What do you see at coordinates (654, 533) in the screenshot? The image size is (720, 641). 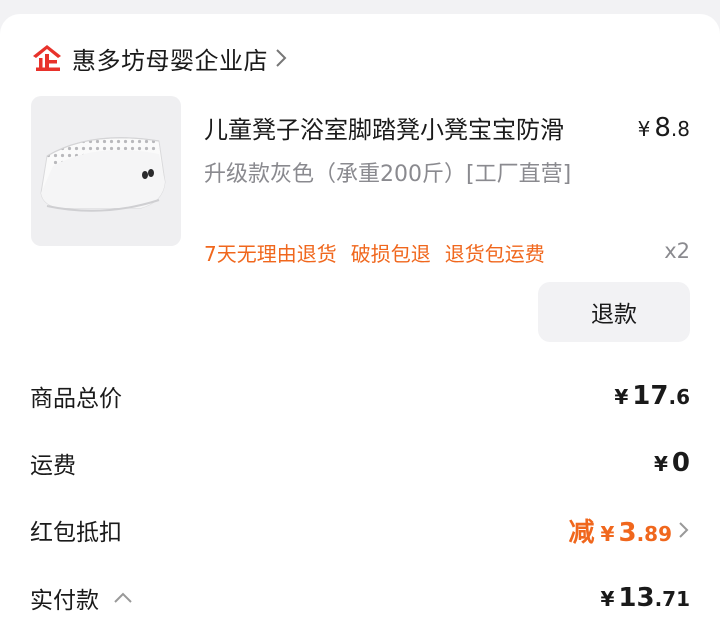 I see `value-decimal: .89` at bounding box center [654, 533].